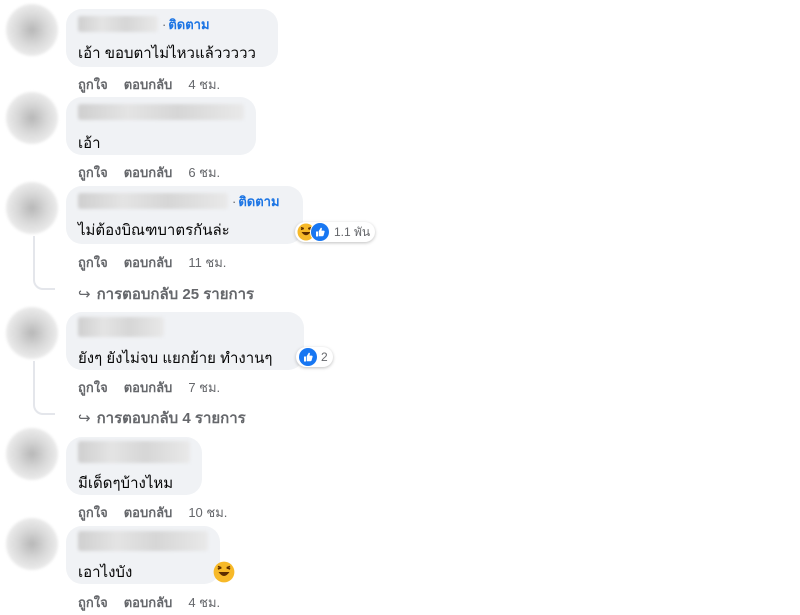  Describe the element at coordinates (143, 555) in the screenshot. I see `comment-bubble: เอาไงบัง` at that location.